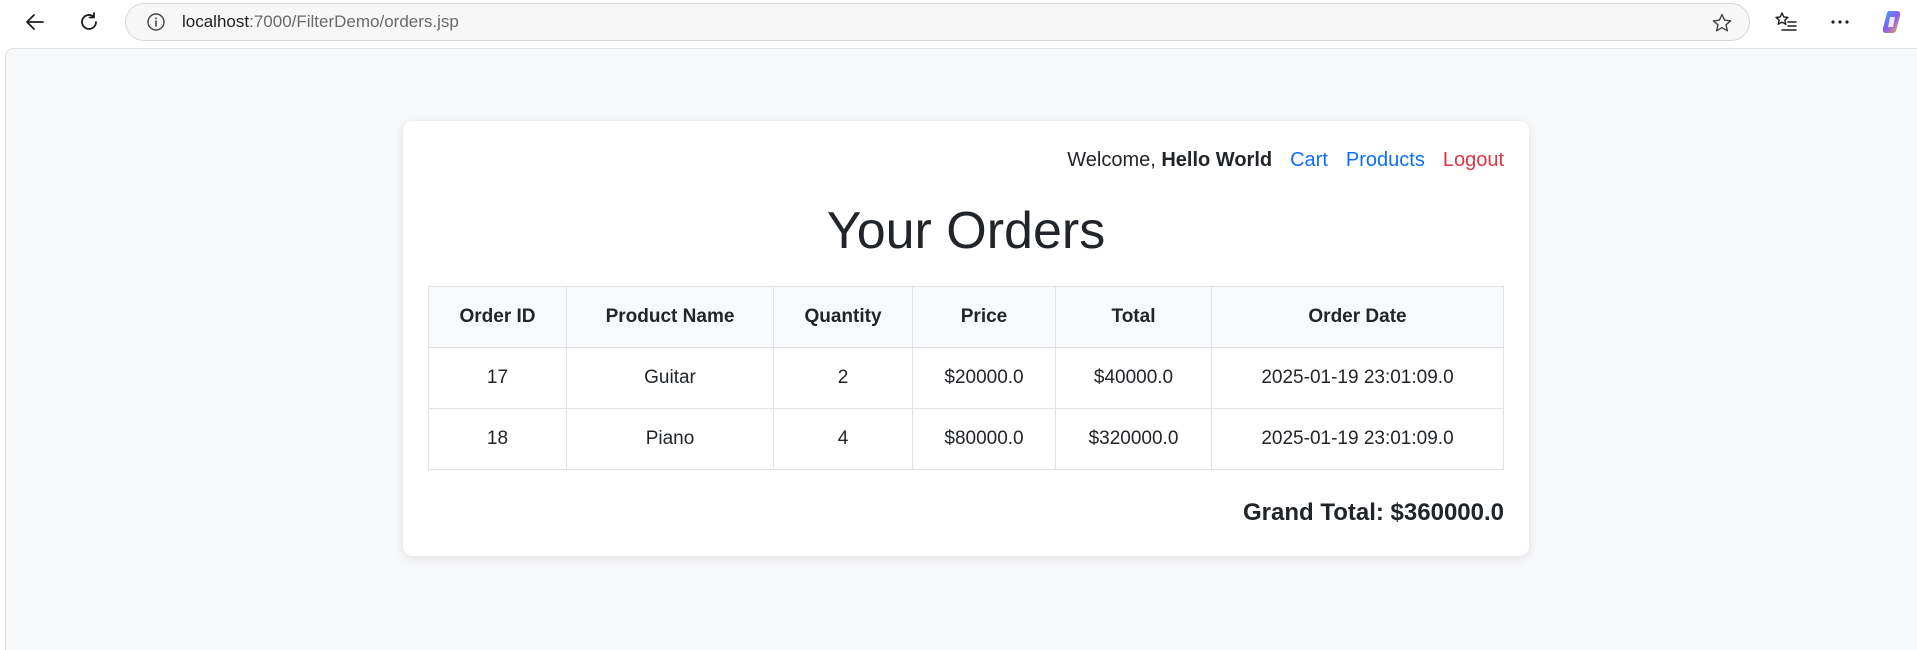 The image size is (1917, 650). Describe the element at coordinates (670, 378) in the screenshot. I see `cell-product-name: Guitar` at that location.